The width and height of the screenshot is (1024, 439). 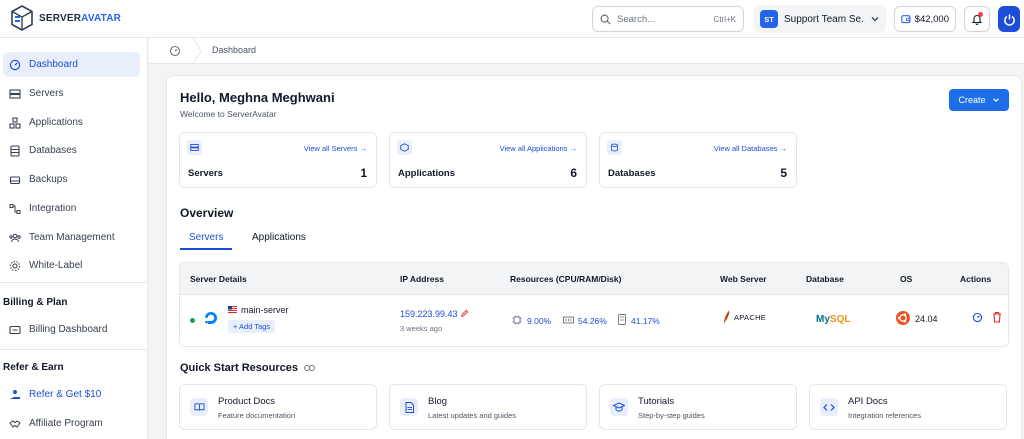 I want to click on breadcrumb-separator-icon, so click(x=197, y=51).